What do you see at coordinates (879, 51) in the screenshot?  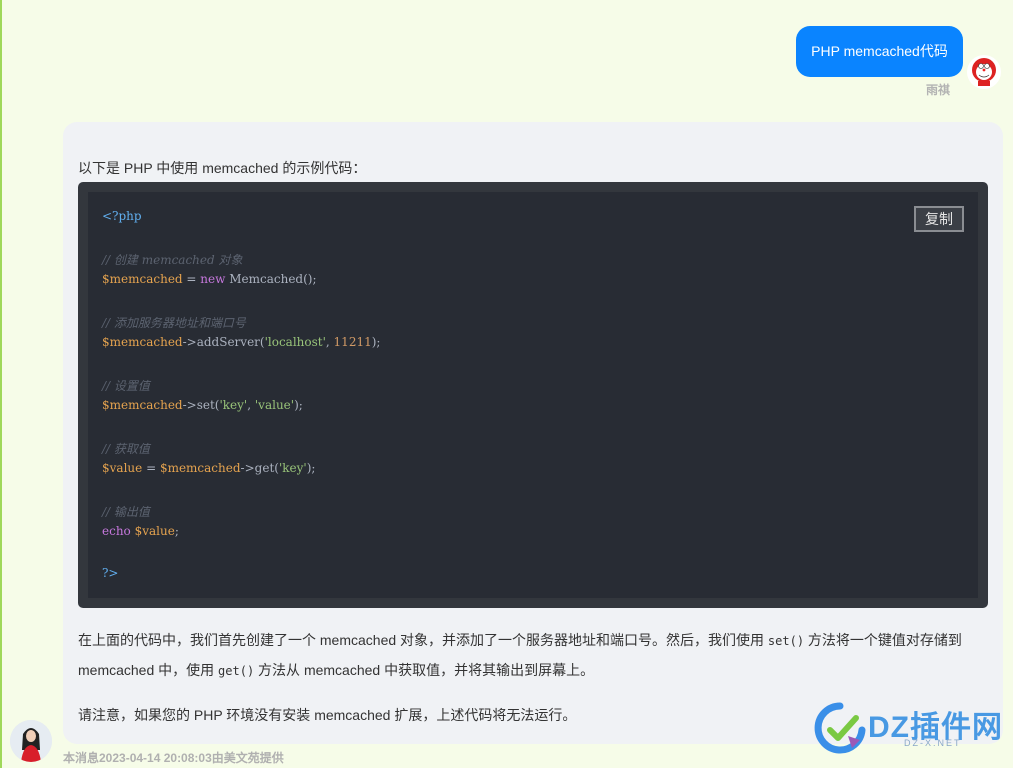 I see `user-message-bubble: PHP memcached代码` at bounding box center [879, 51].